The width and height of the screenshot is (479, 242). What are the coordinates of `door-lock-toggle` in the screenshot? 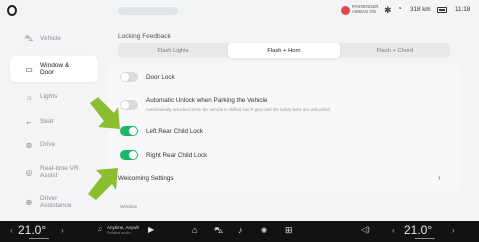 It's located at (129, 77).